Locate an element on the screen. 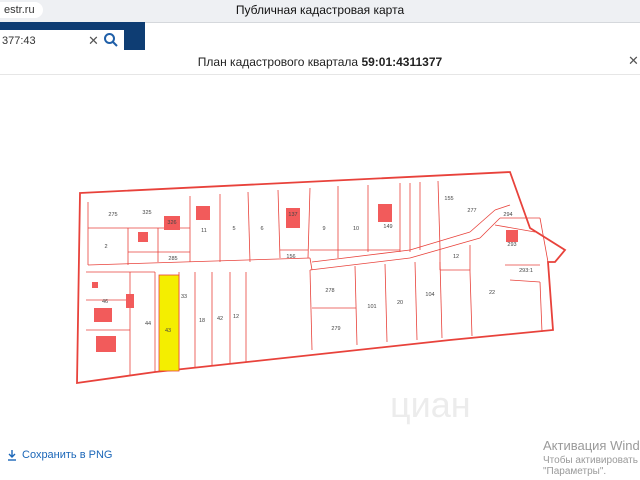 The height and width of the screenshot is (480, 640). parcel-label: 101 is located at coordinates (371, 307).